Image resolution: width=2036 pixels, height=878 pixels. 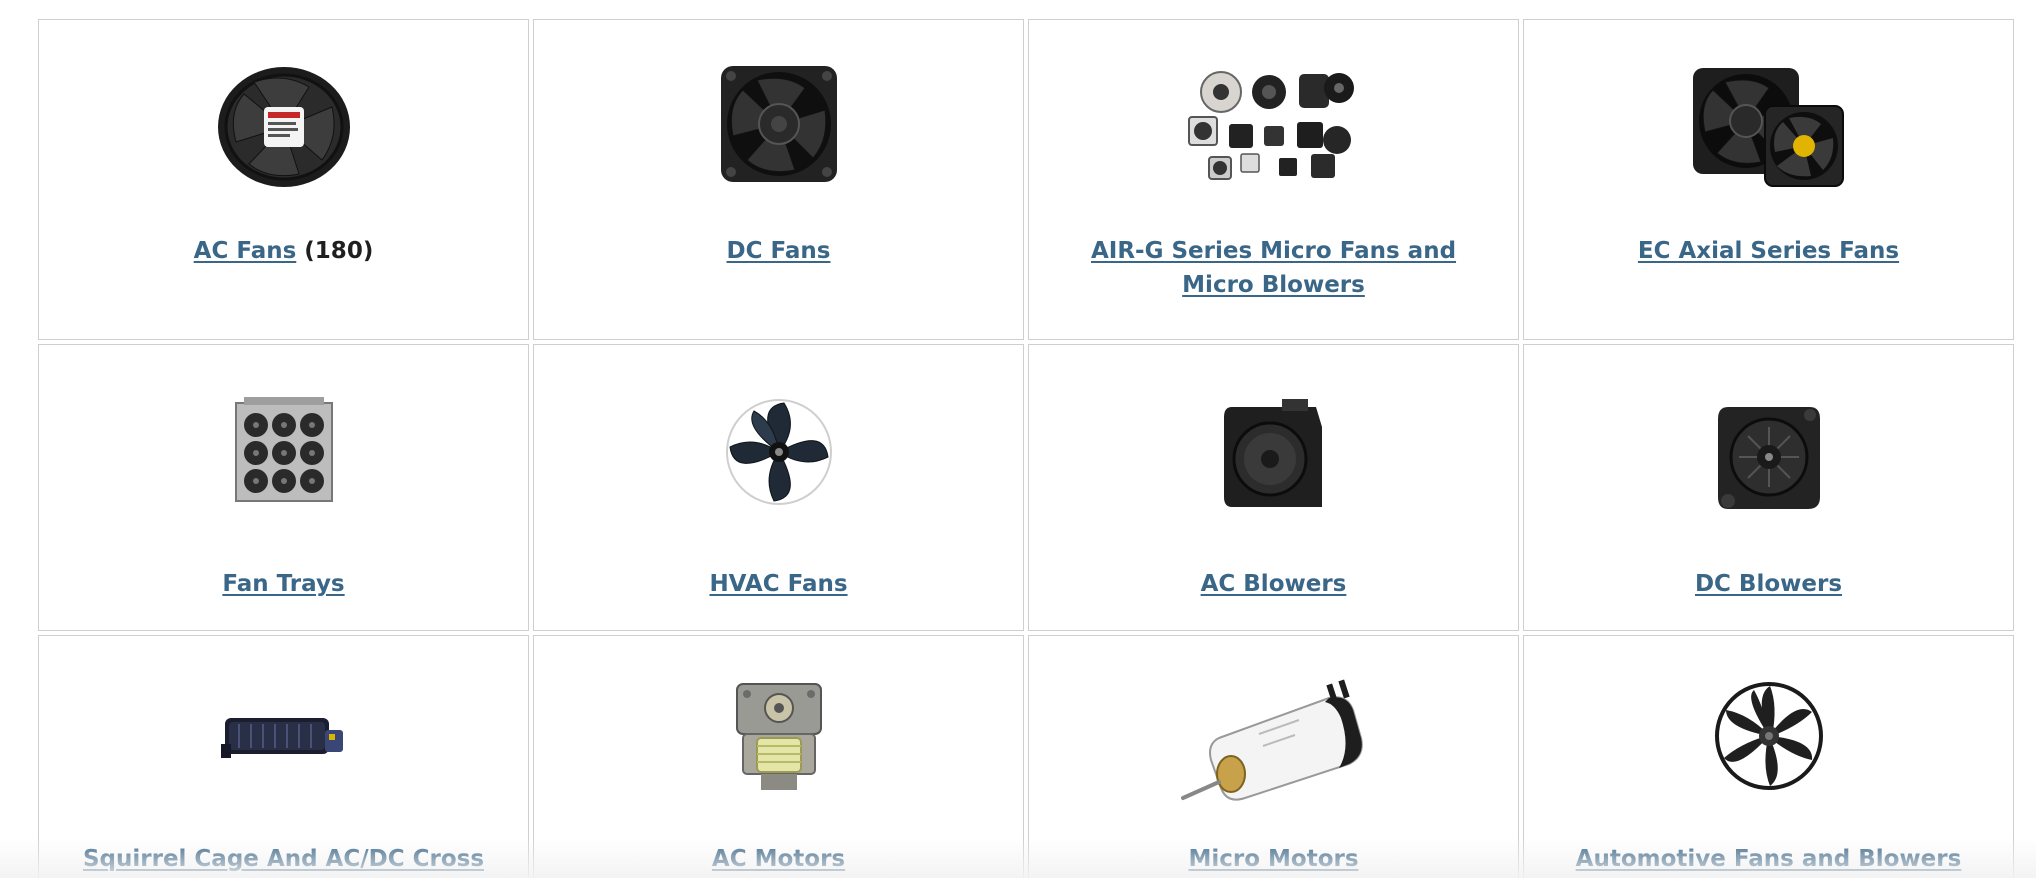 I want to click on category-link: AC Blowers, so click(x=1274, y=584).